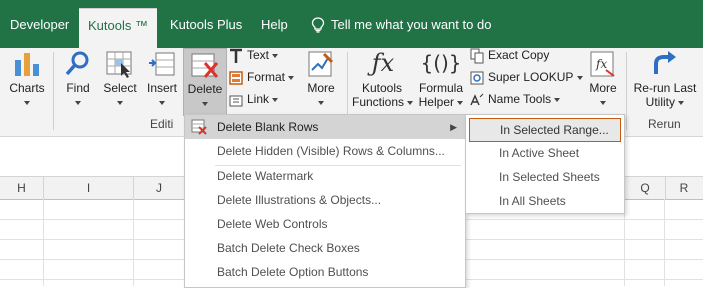 The height and width of the screenshot is (288, 703). Describe the element at coordinates (262, 77) in the screenshot. I see `format-menu-button: Format` at that location.